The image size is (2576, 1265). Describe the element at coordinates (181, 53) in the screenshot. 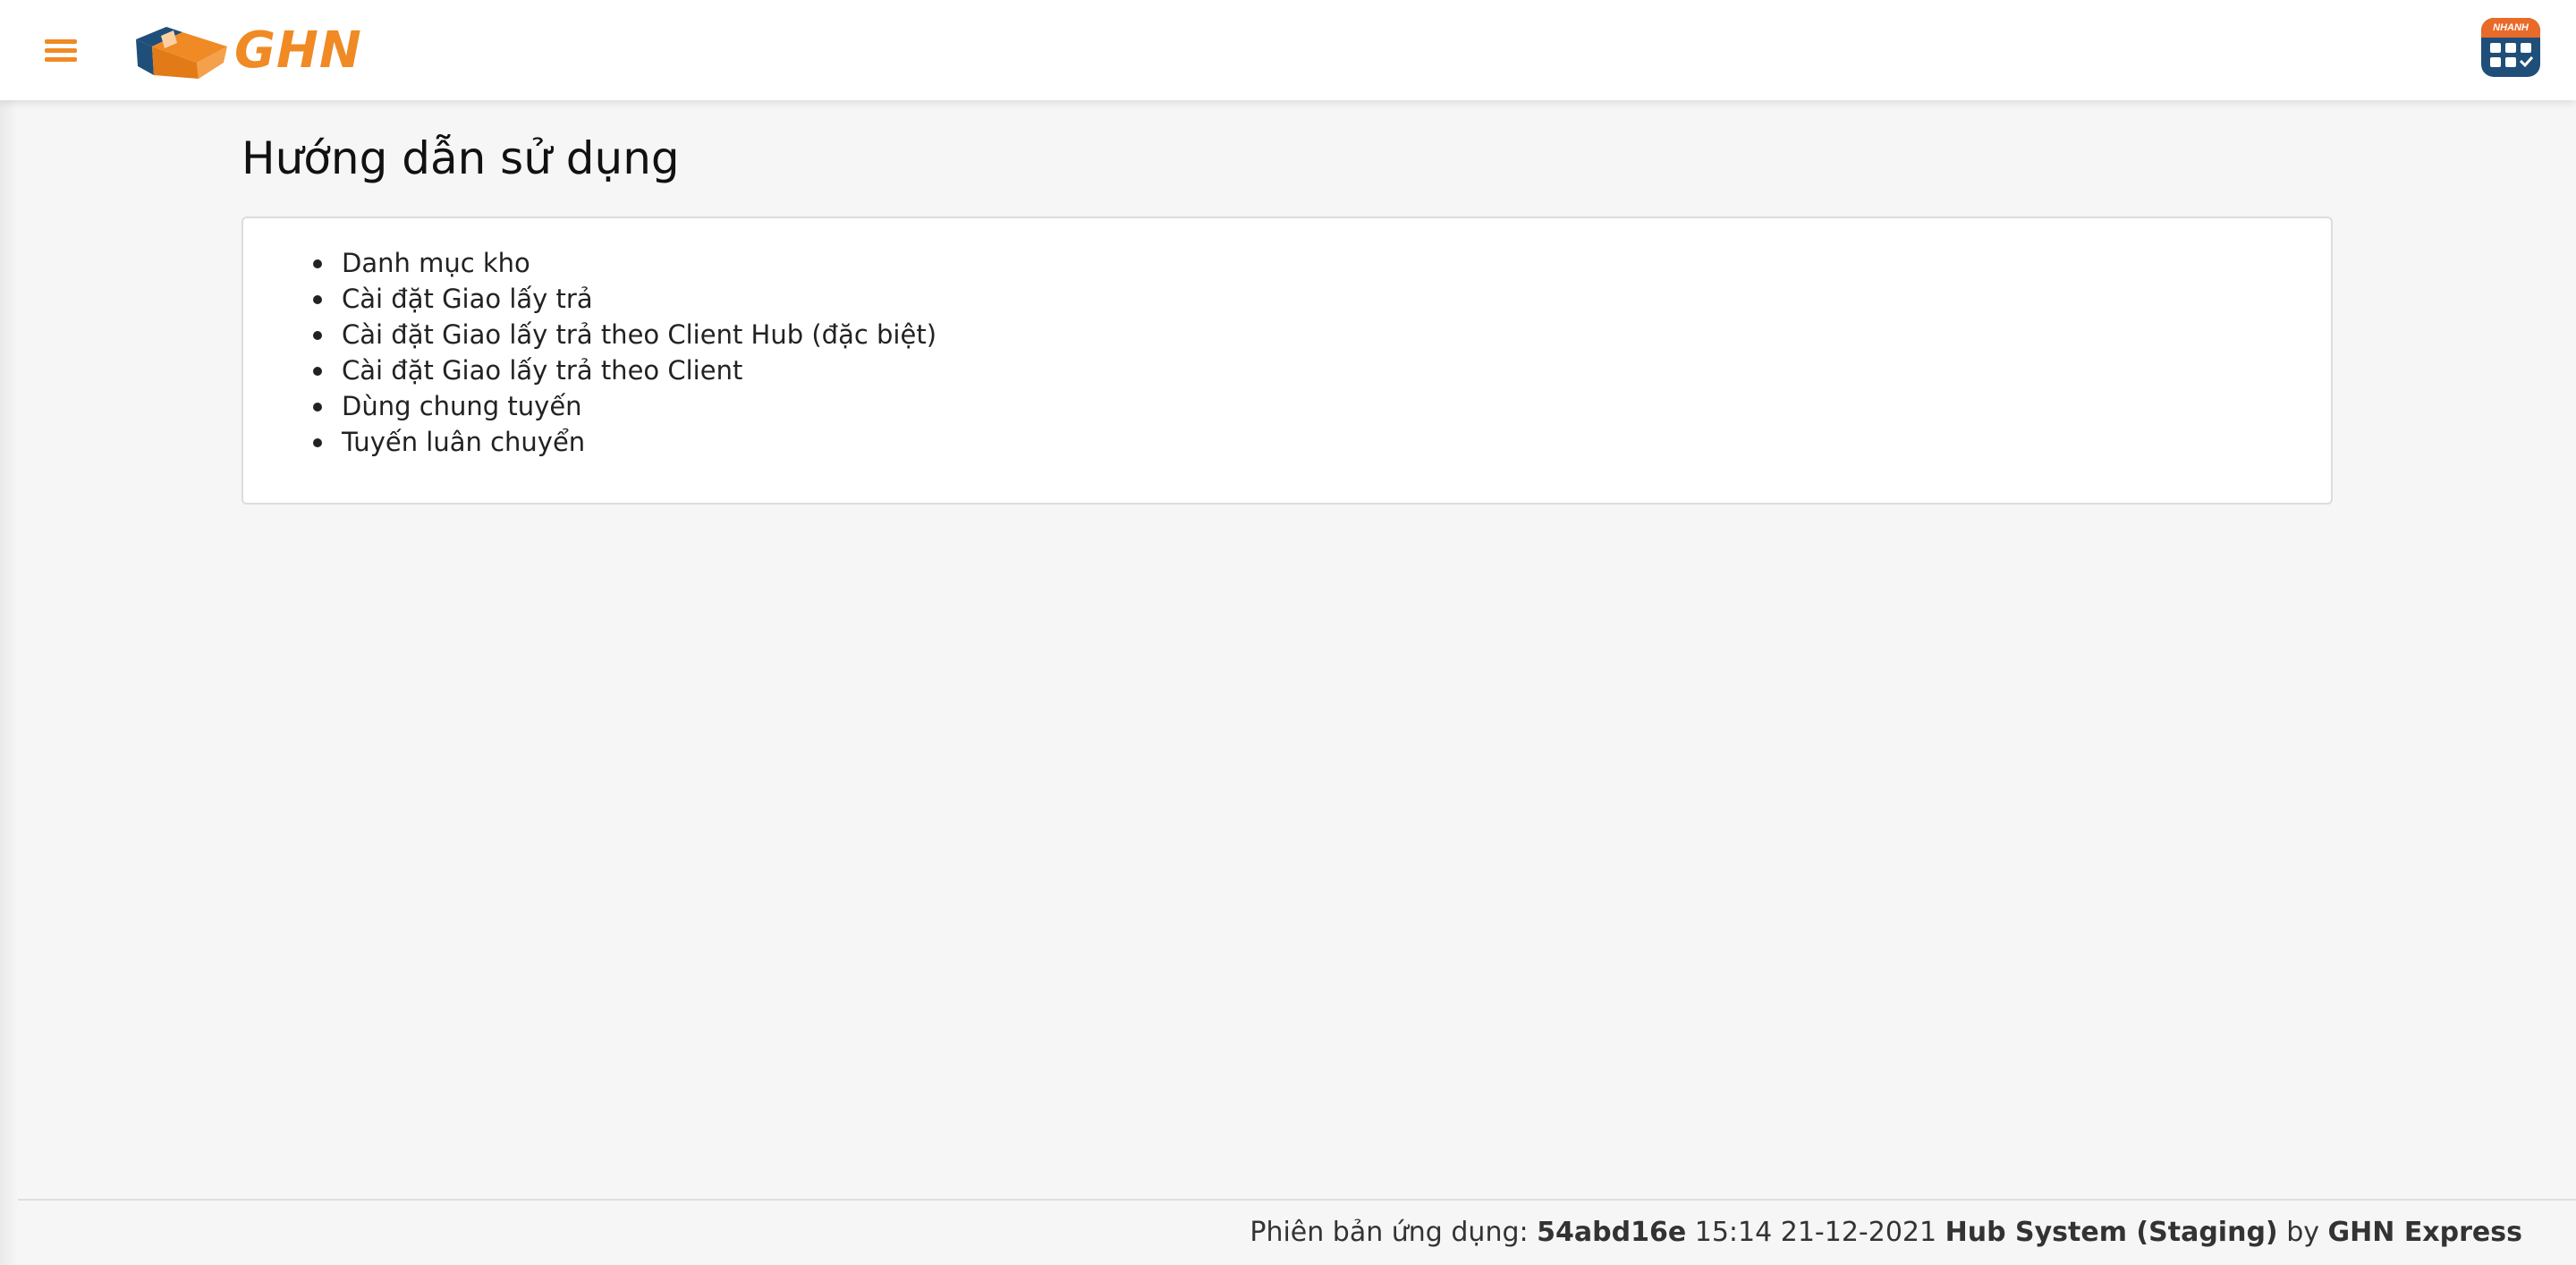

I see `box-icon` at that location.